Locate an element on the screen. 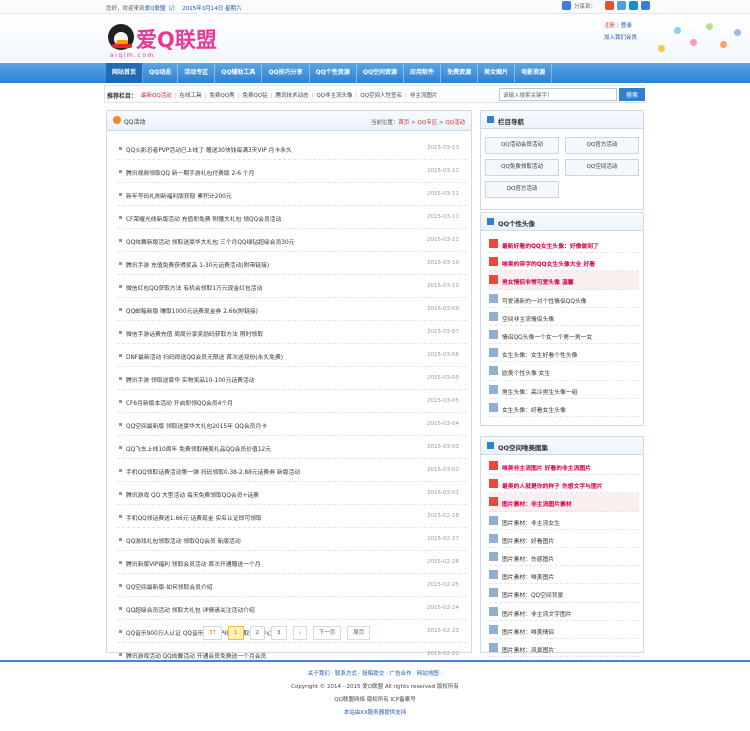 The height and width of the screenshot is (731, 750). article-title: CF荣耀光线新版活动 充值即免费 附赠大礼包 领QQ会员活动 is located at coordinates (271, 218).